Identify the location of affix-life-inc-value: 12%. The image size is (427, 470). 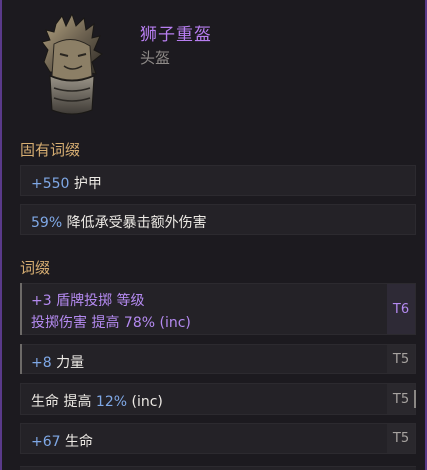
(111, 402).